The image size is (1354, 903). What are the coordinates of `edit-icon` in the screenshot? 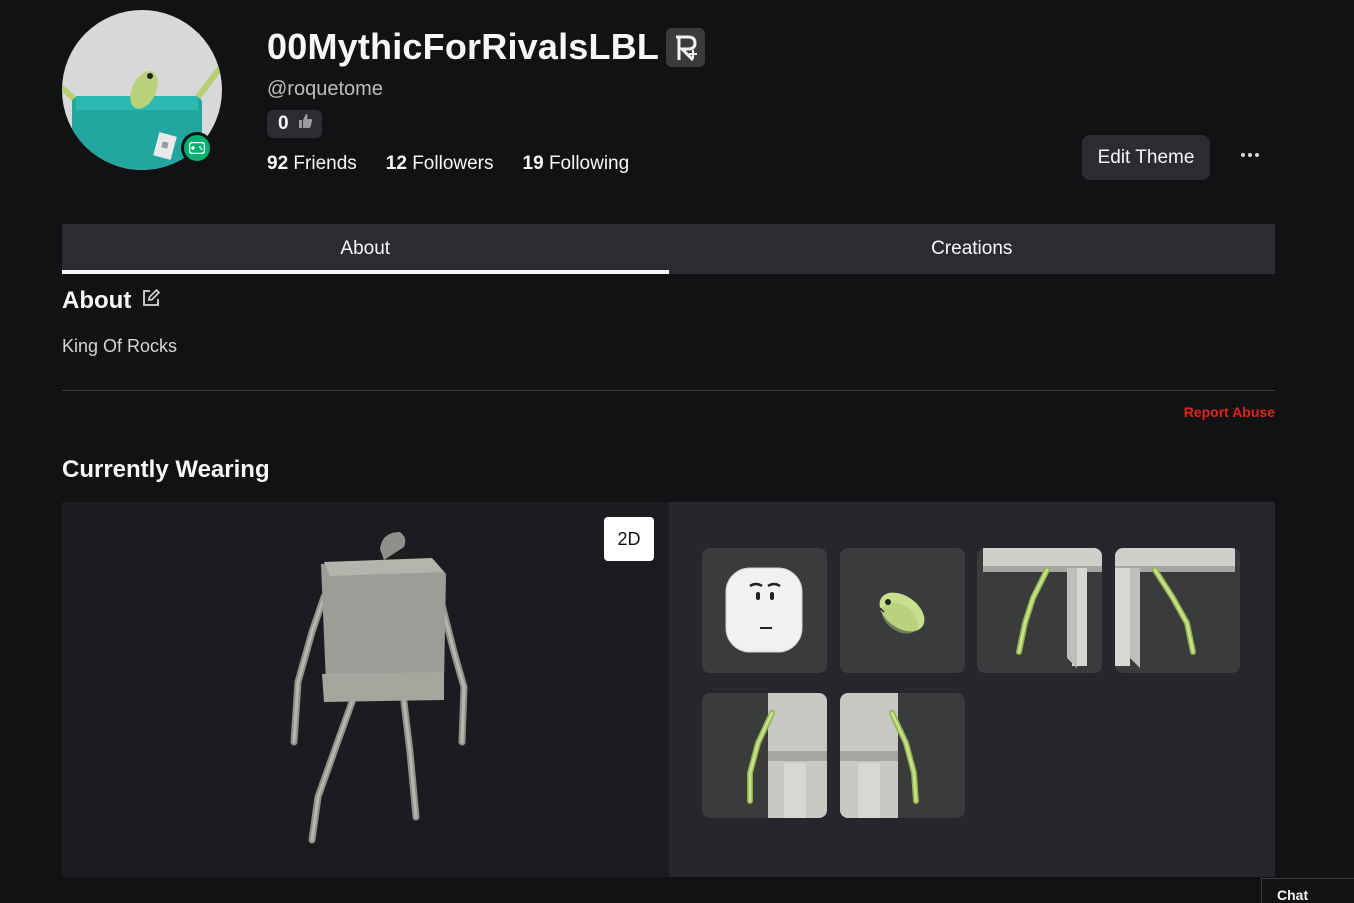 It's located at (151, 301).